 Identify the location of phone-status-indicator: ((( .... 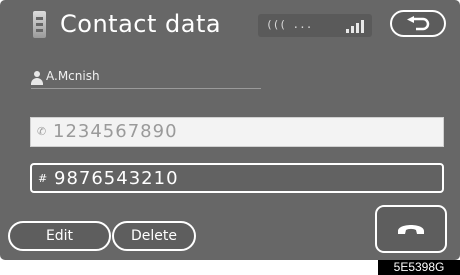
(315, 25).